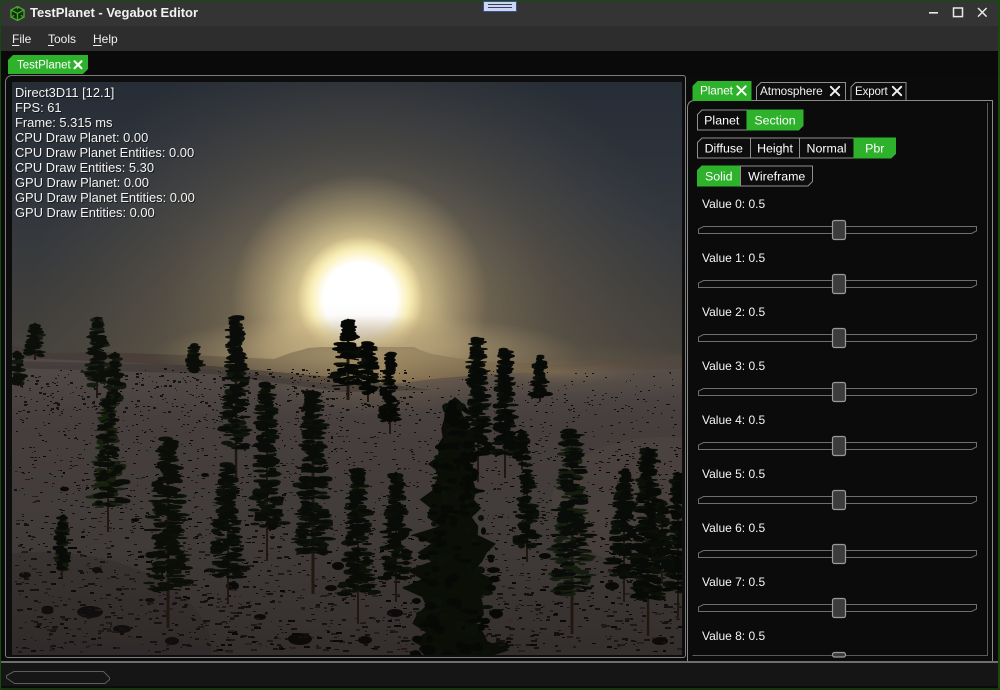 This screenshot has height=690, width=1000. Describe the element at coordinates (733, 366) in the screenshot. I see `svg-text: Value 3: 0.5` at that location.